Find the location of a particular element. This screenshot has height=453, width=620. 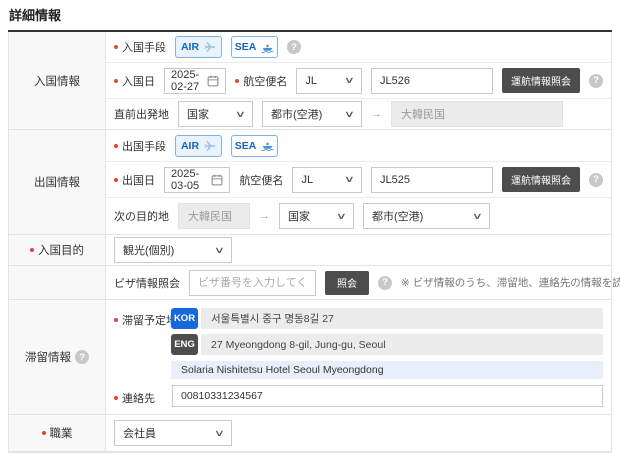

occupation-label: 職業 is located at coordinates (57, 433).